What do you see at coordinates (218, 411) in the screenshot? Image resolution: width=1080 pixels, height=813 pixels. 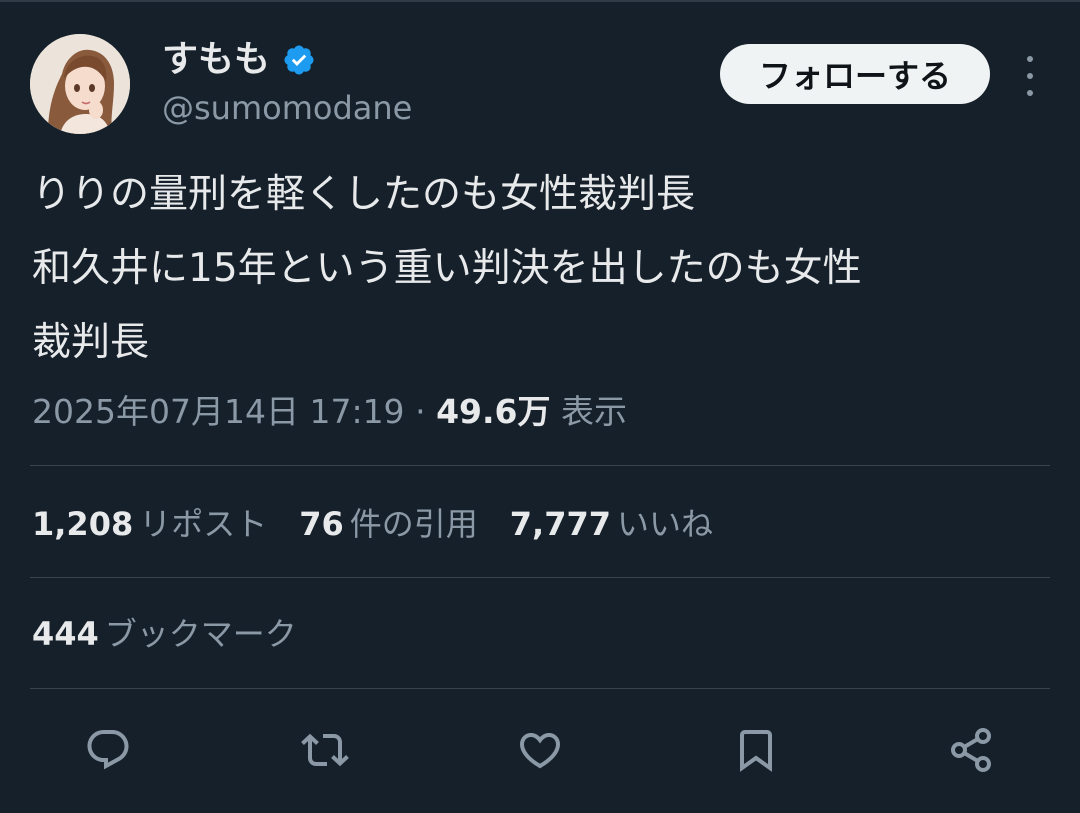 I see `tweet-timestamp: 2025年07月14日 17:19` at bounding box center [218, 411].